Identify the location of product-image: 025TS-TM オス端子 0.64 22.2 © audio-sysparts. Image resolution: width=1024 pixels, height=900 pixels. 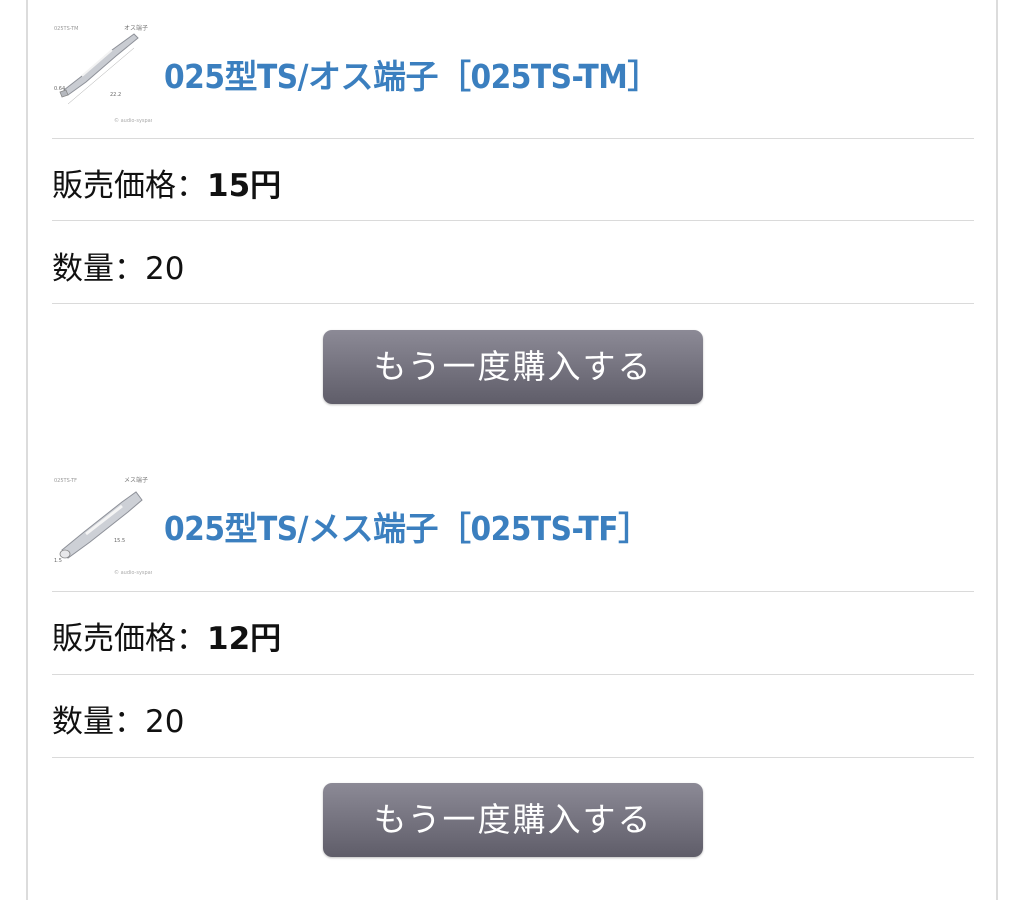
(102, 74).